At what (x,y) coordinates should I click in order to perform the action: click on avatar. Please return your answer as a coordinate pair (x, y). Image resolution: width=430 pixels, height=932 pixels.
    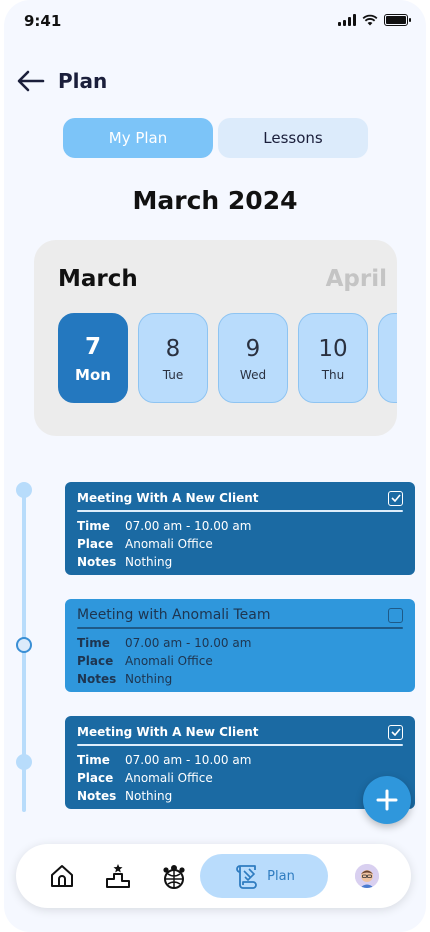
    Looking at the image, I should click on (367, 876).